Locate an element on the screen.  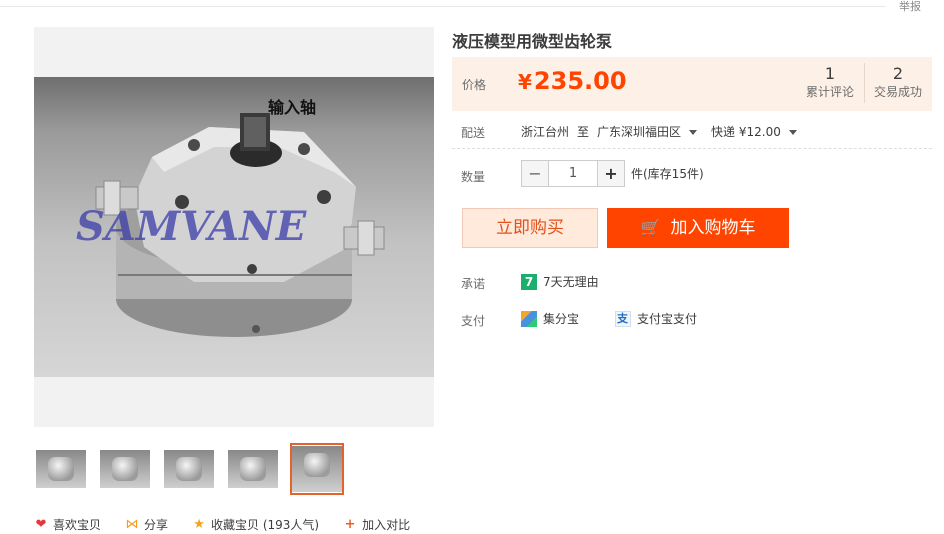
price-value: ¥235.00 is located at coordinates (572, 81).